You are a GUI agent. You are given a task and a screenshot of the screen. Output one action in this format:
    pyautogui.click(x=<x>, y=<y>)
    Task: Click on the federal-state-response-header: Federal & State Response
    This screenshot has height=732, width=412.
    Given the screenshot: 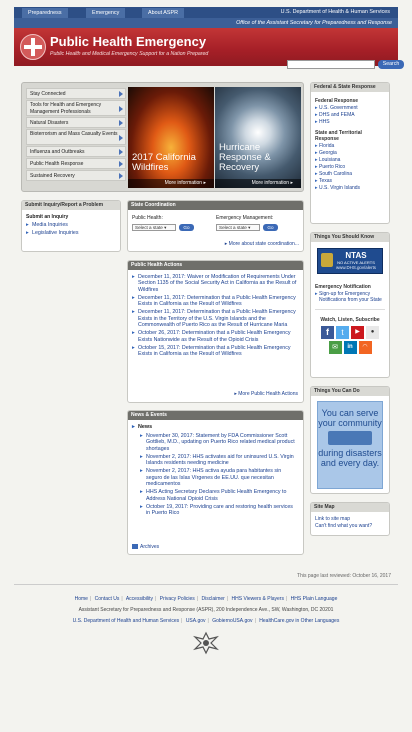 What is the action you would take?
    pyautogui.click(x=350, y=87)
    